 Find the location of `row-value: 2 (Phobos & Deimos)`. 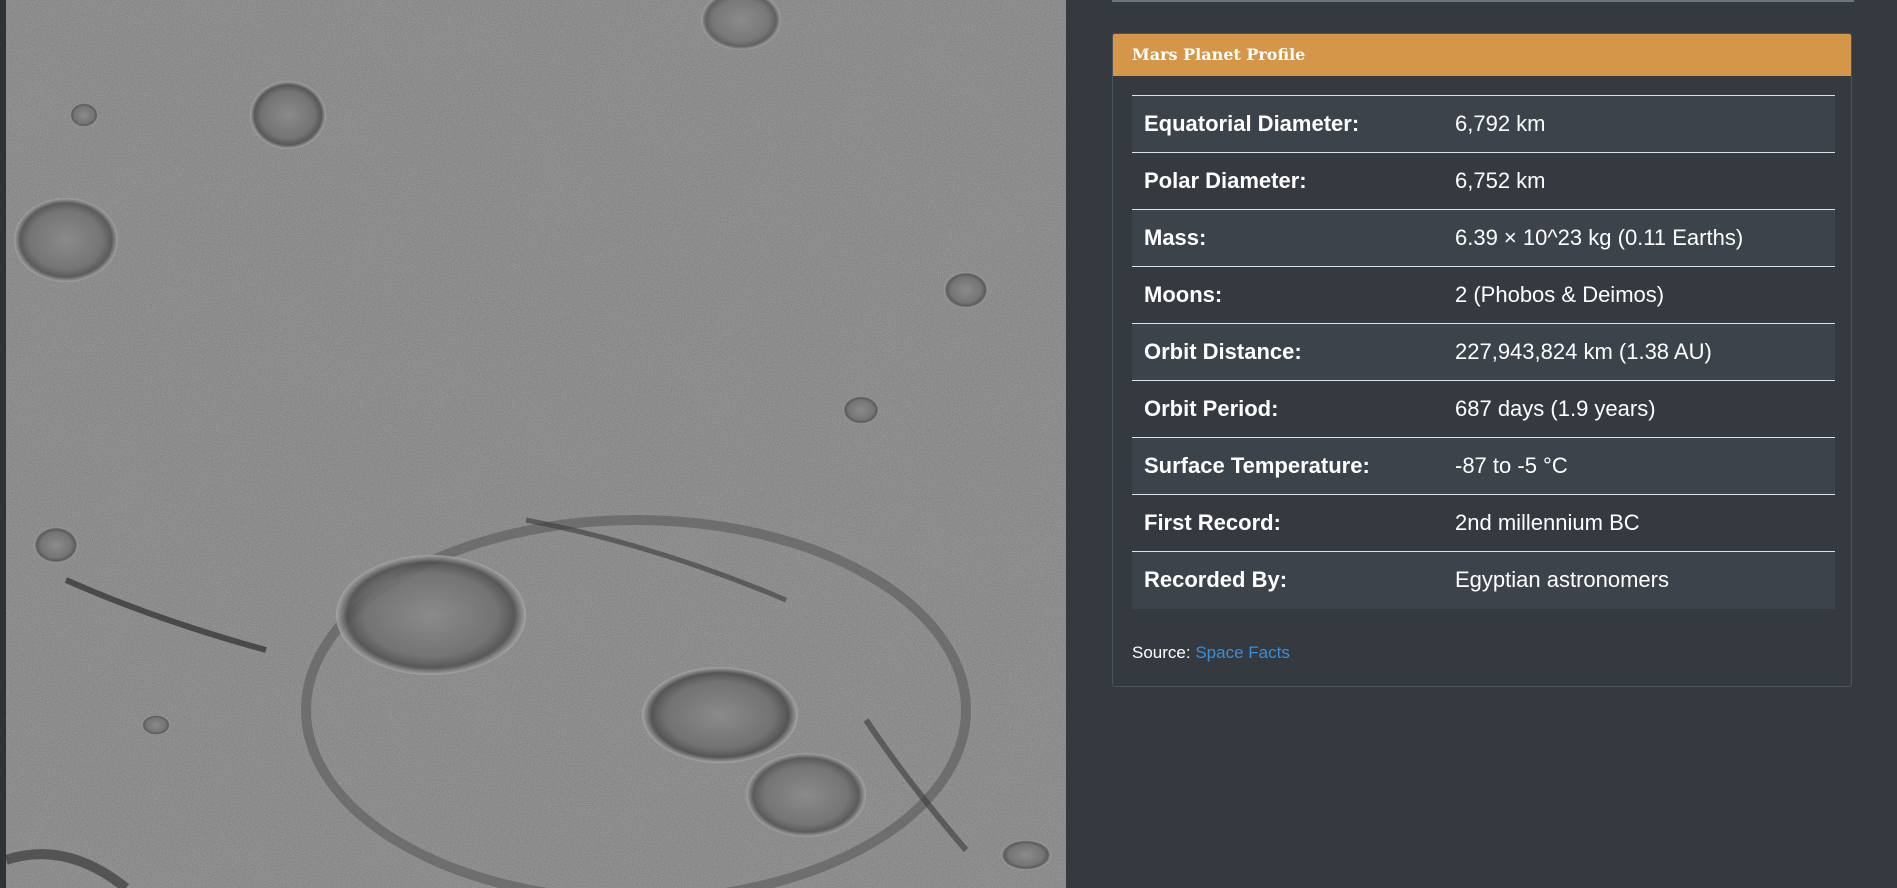

row-value: 2 (Phobos & Deimos) is located at coordinates (1639, 295).